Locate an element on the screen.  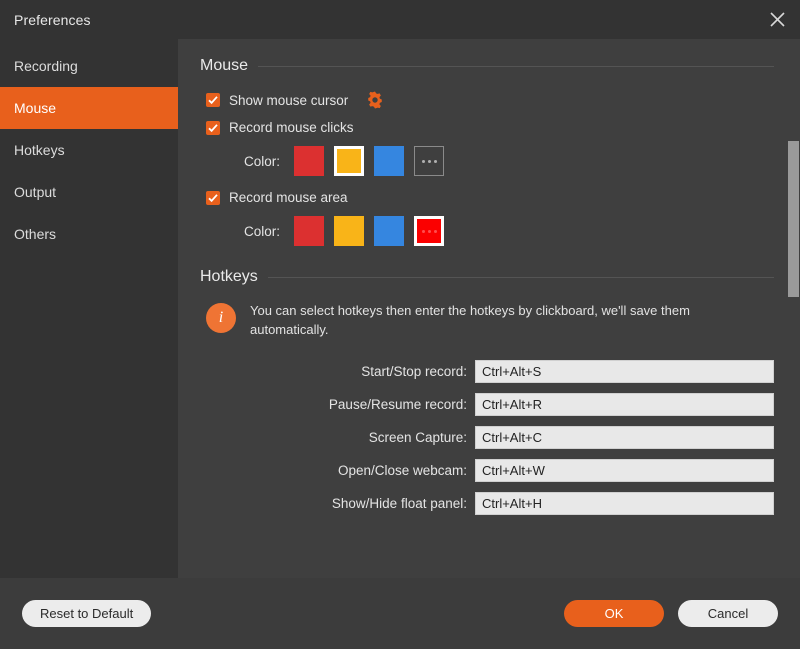
sidebar-item-hotkeys: Hotkeys is located at coordinates (89, 150).